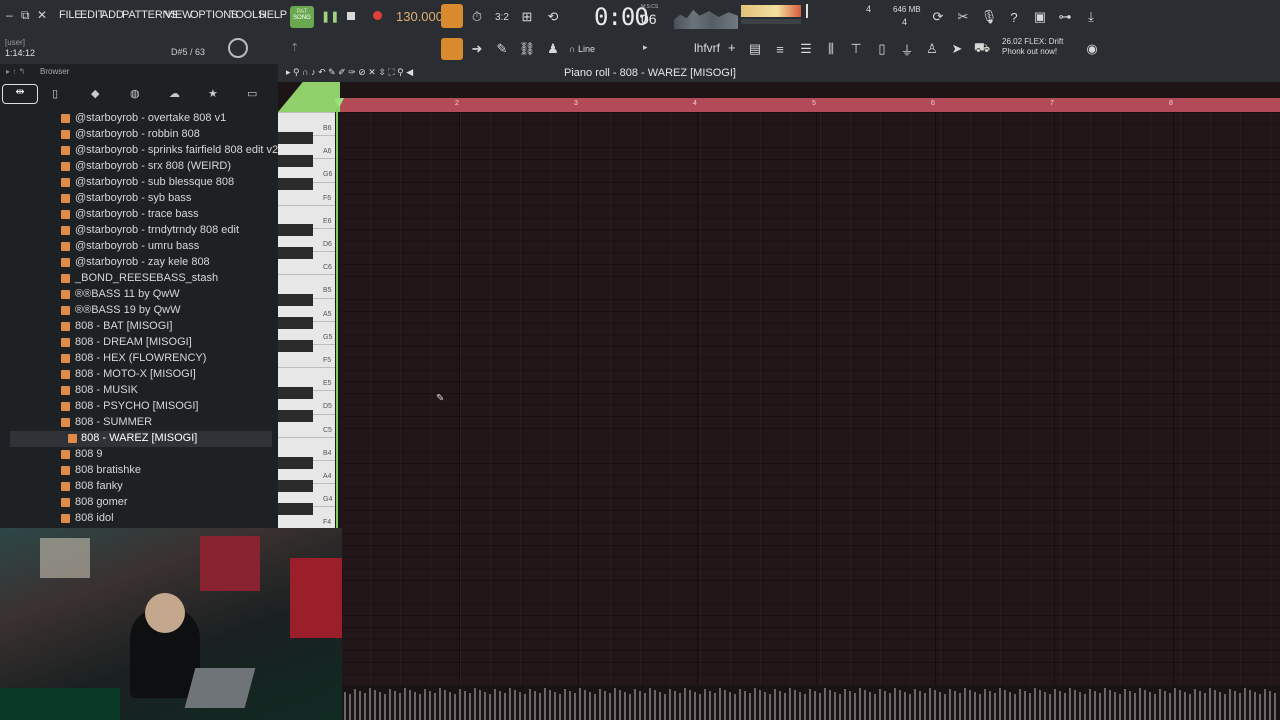 The height and width of the screenshot is (720, 1280). What do you see at coordinates (139, 199) in the screenshot?
I see `browser-item: @starboyrob - syb bass` at bounding box center [139, 199].